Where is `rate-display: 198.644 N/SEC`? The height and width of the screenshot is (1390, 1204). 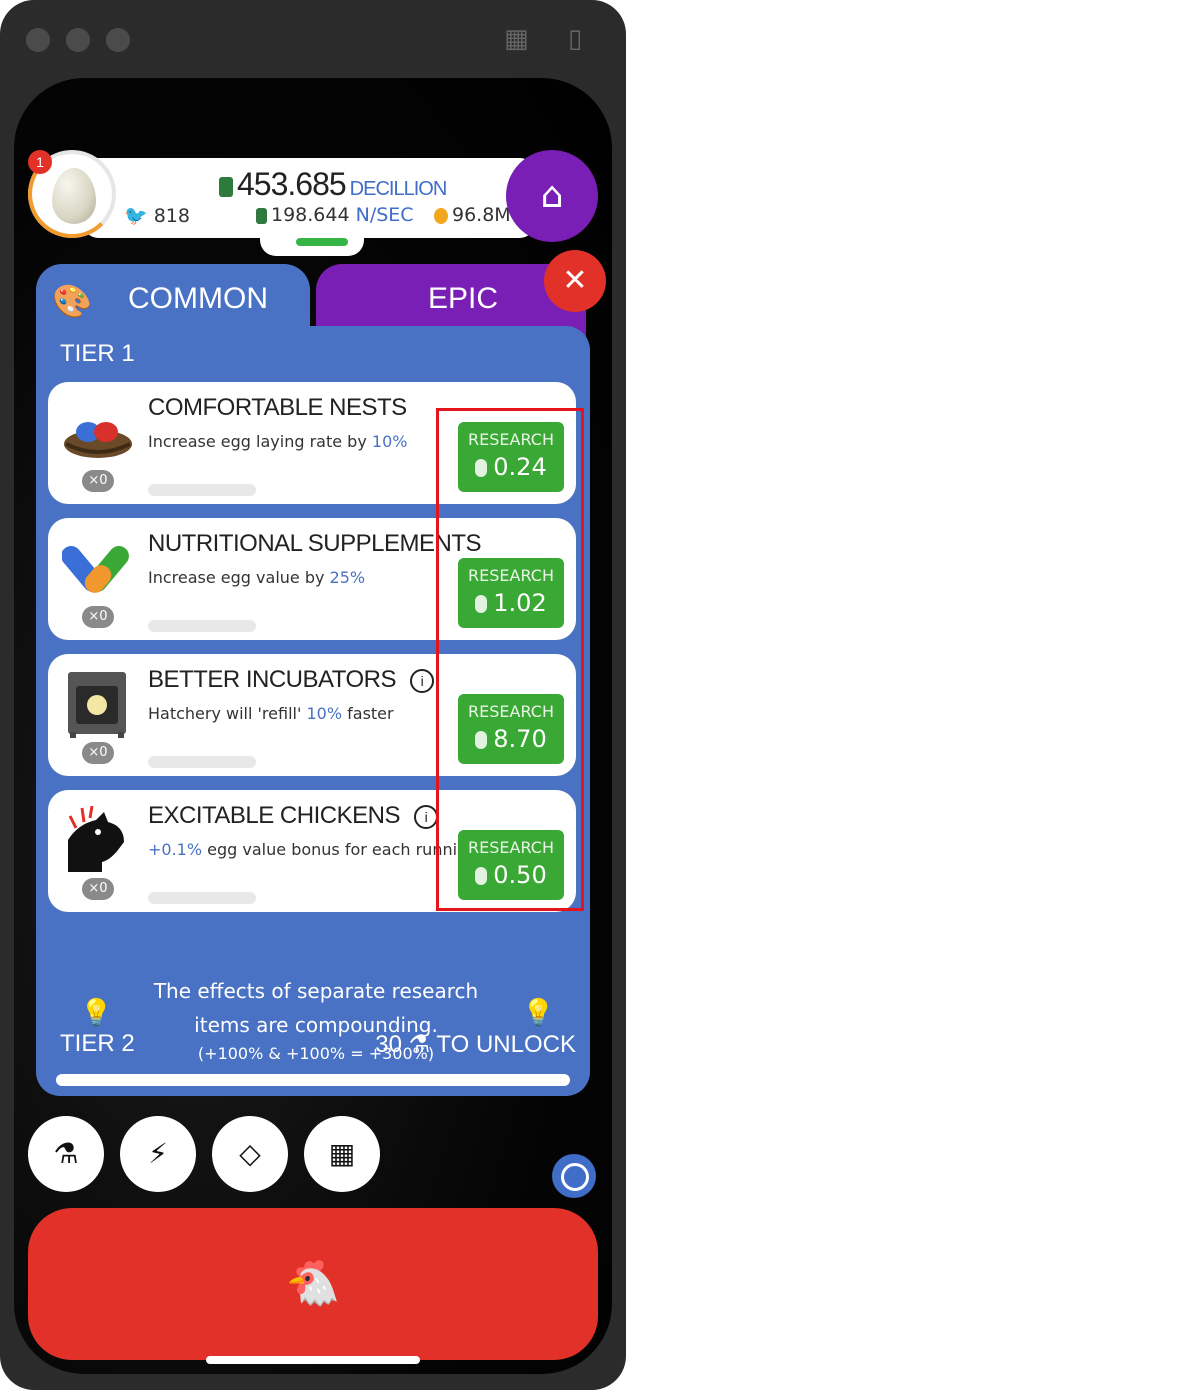
rate-display: 198.644 N/SEC is located at coordinates (335, 215).